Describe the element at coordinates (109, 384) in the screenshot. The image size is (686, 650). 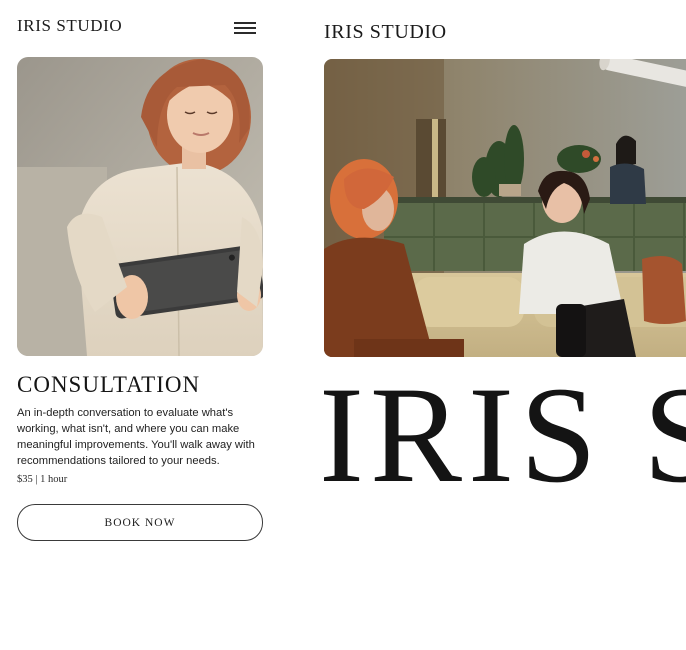
I see `service-title: CONSULTATION` at that location.